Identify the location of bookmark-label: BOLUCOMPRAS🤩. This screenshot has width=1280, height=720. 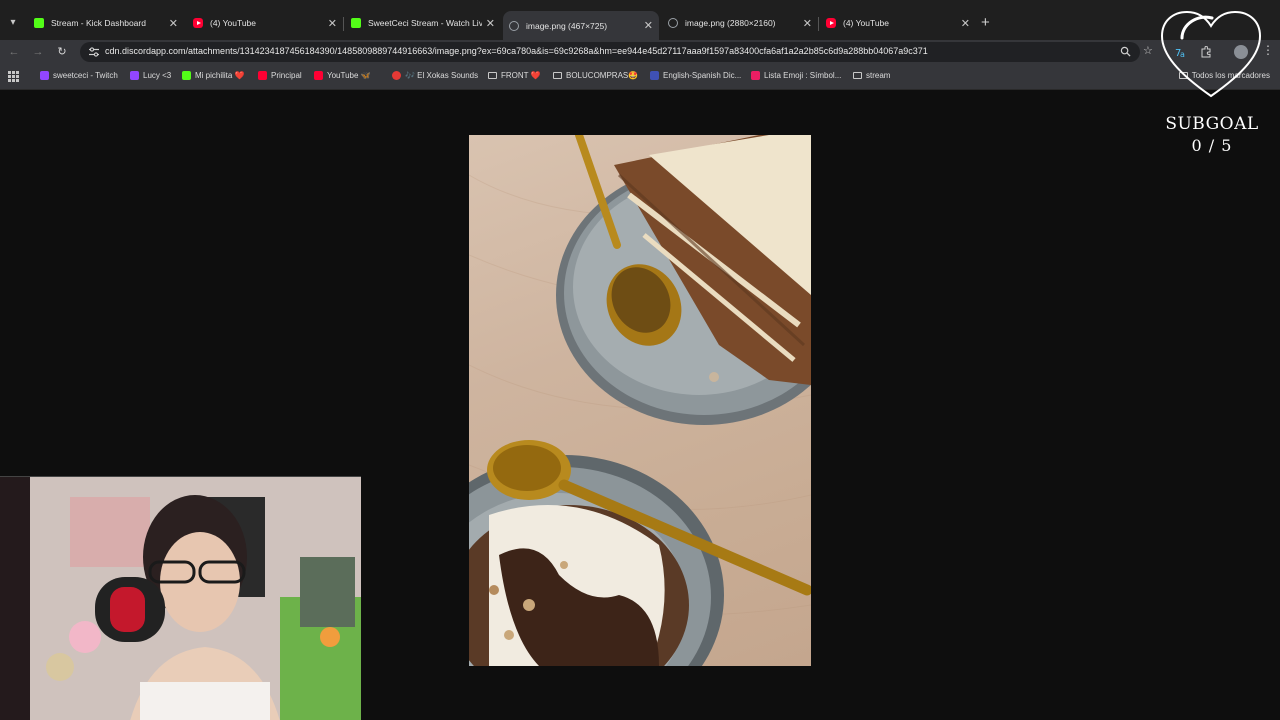
(602, 75).